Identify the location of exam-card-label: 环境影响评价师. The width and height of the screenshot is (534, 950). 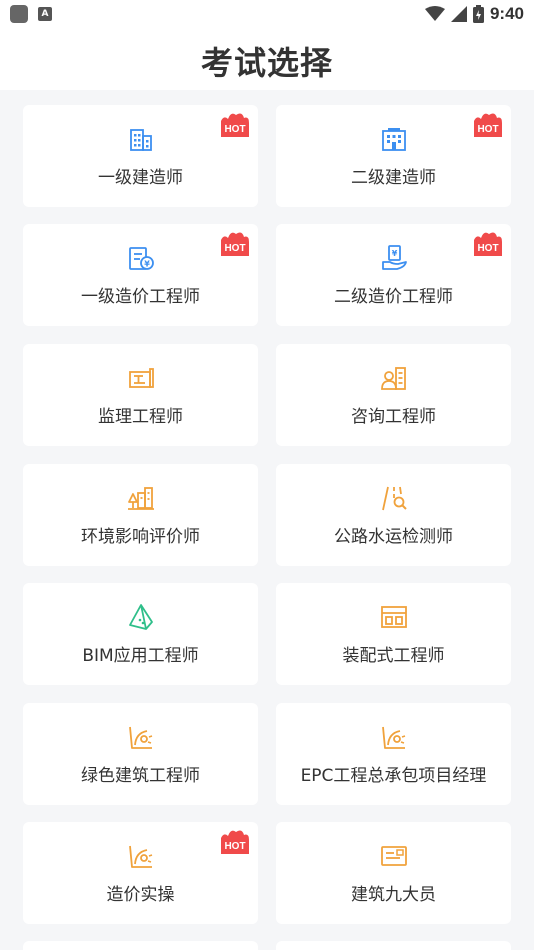
(140, 537).